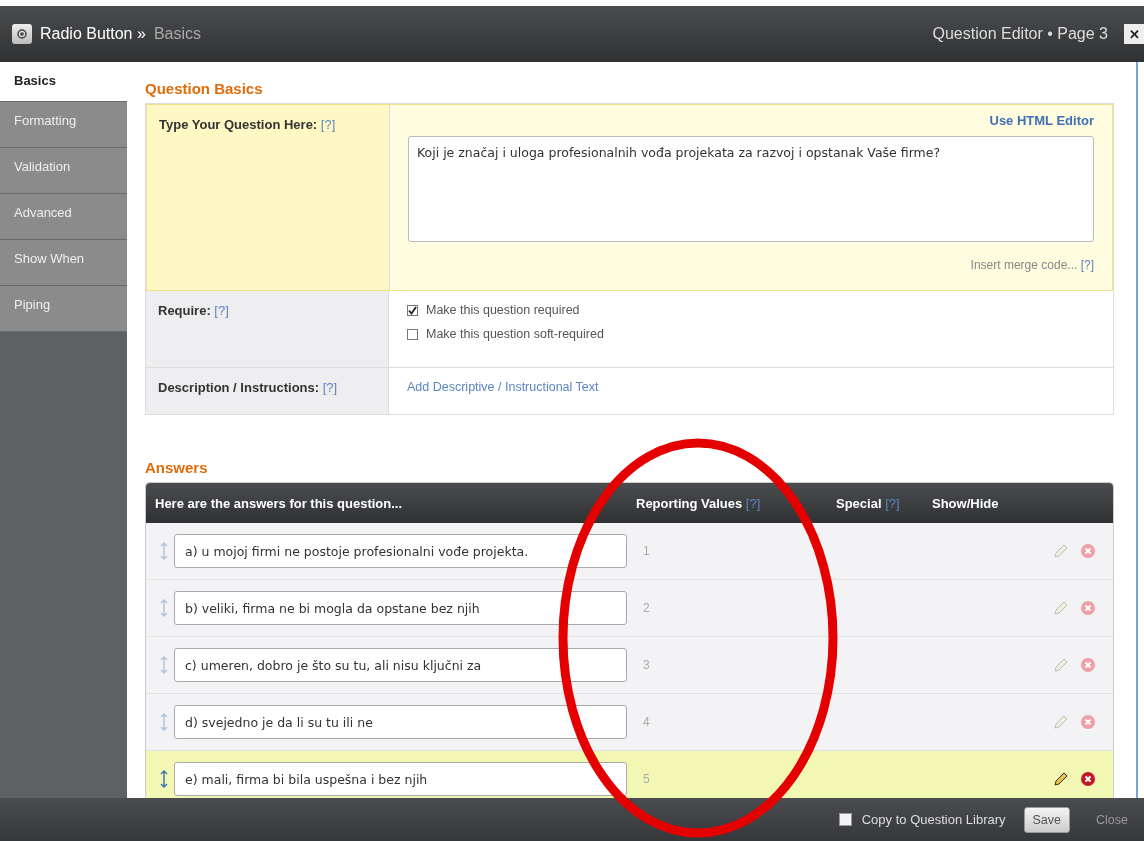  What do you see at coordinates (629, 722) in the screenshot?
I see `answer-row: d) svejedno je da li su tu ili ne 4` at bounding box center [629, 722].